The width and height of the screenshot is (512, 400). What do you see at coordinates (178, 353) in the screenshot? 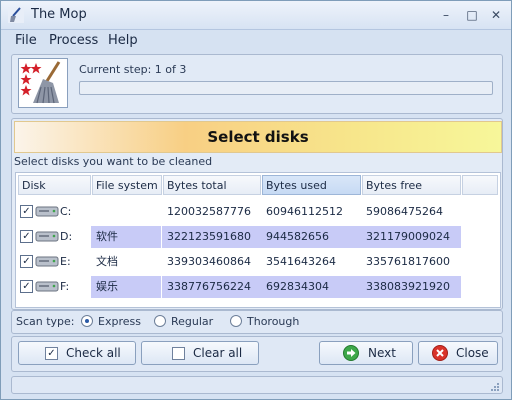
I see `empty-box-icon` at bounding box center [178, 353].